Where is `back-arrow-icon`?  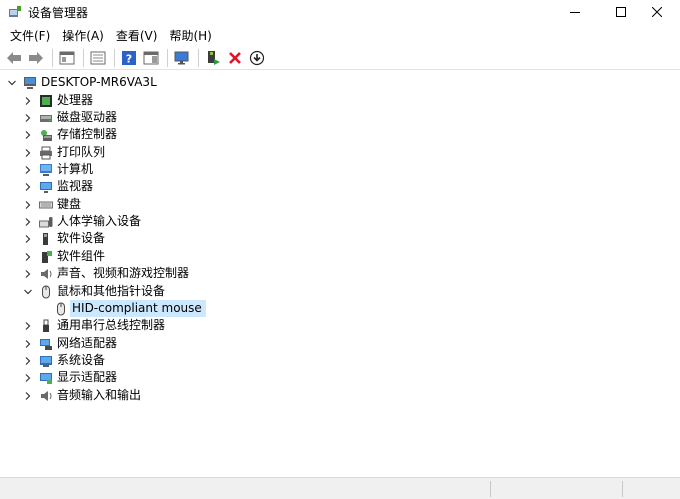
back-arrow-icon is located at coordinates (14, 58).